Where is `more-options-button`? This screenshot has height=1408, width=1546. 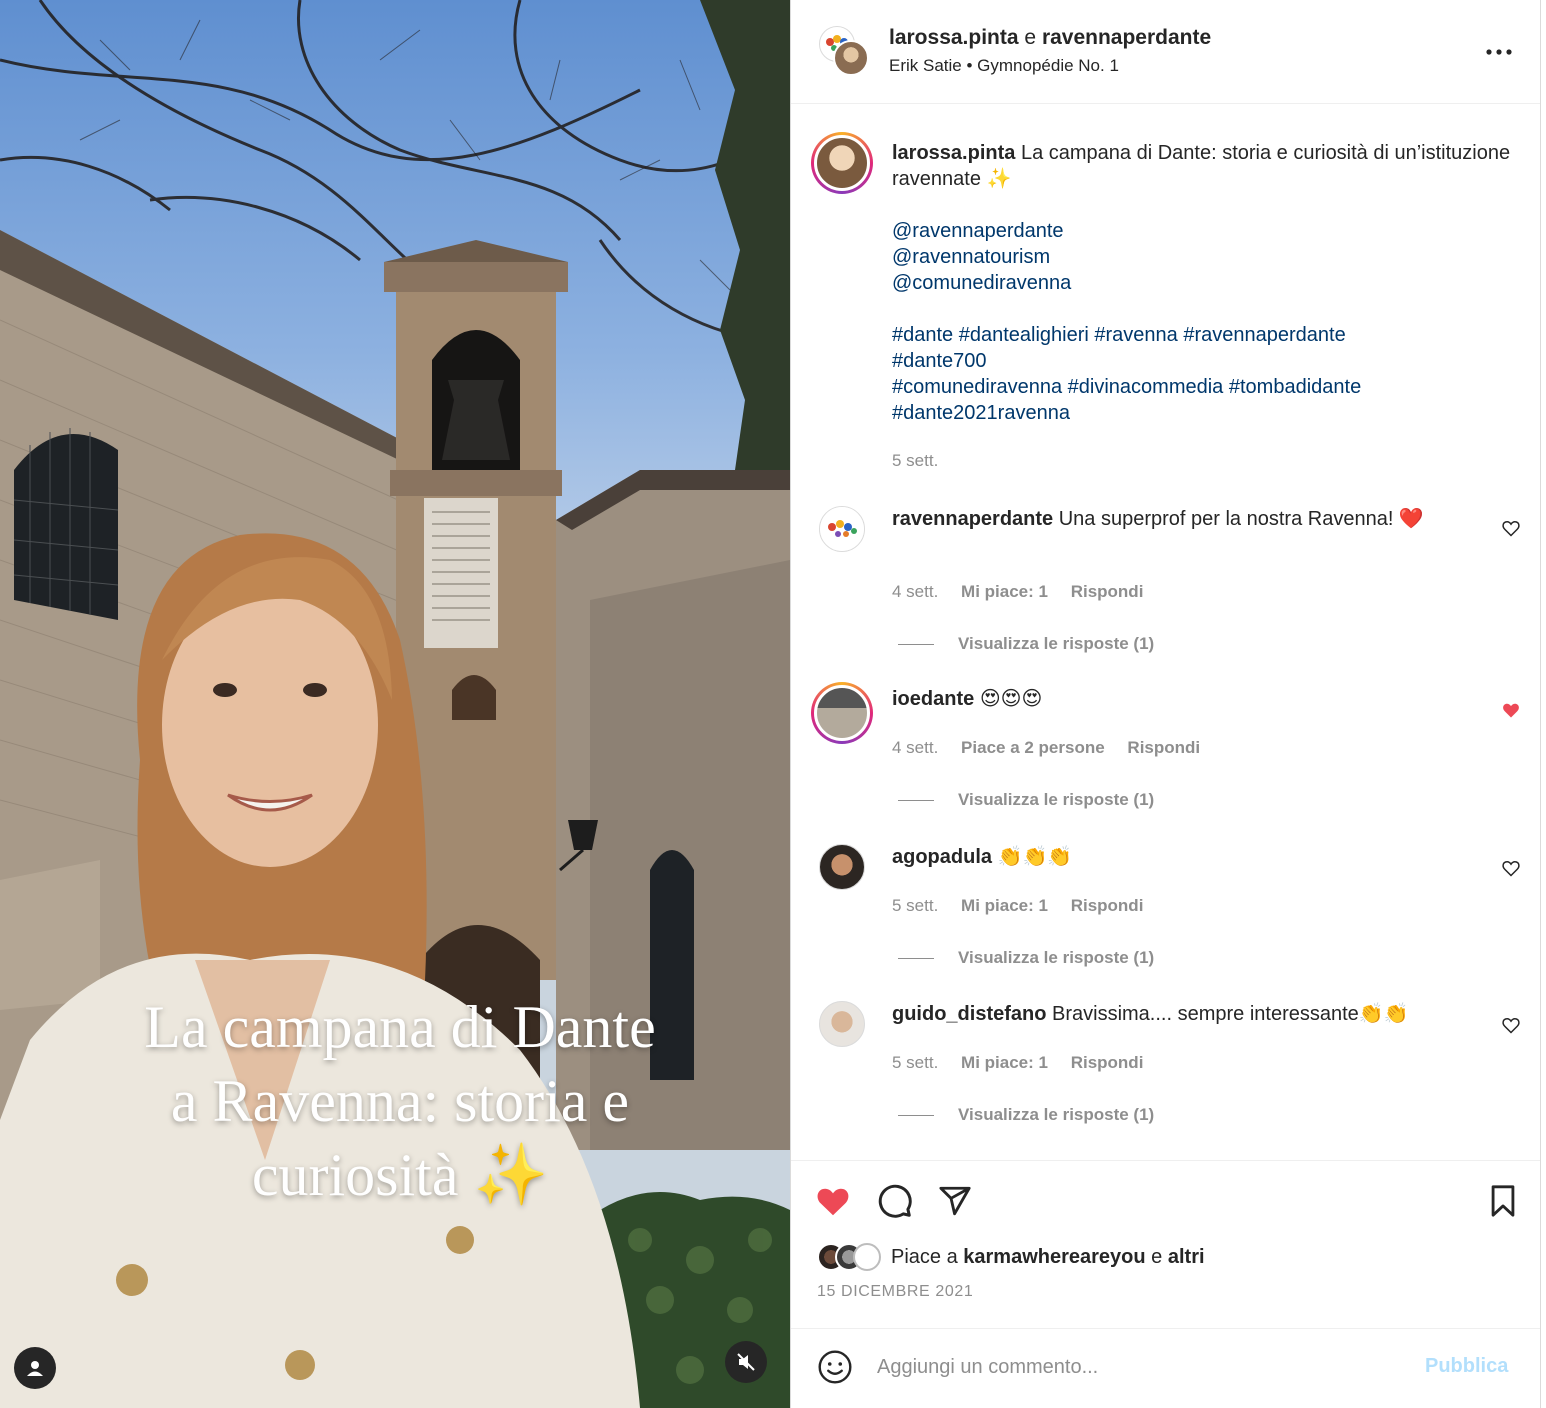 more-options-button is located at coordinates (1499, 52).